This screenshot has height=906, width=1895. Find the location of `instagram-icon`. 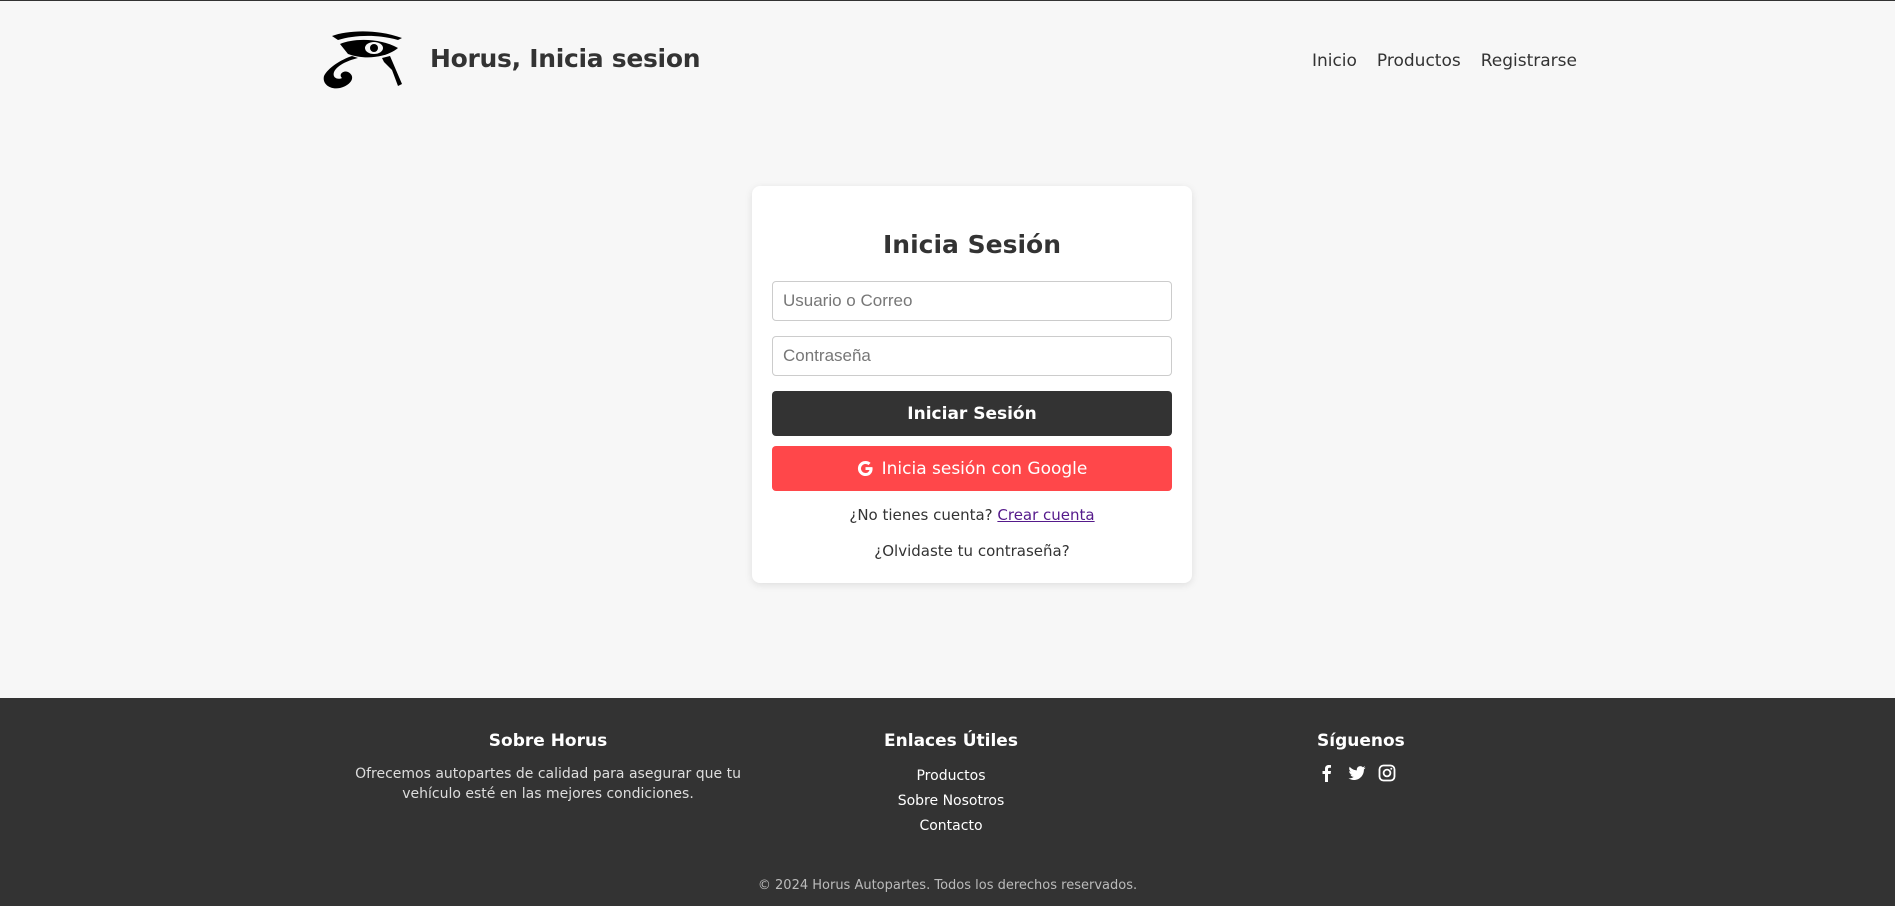

instagram-icon is located at coordinates (1387, 773).